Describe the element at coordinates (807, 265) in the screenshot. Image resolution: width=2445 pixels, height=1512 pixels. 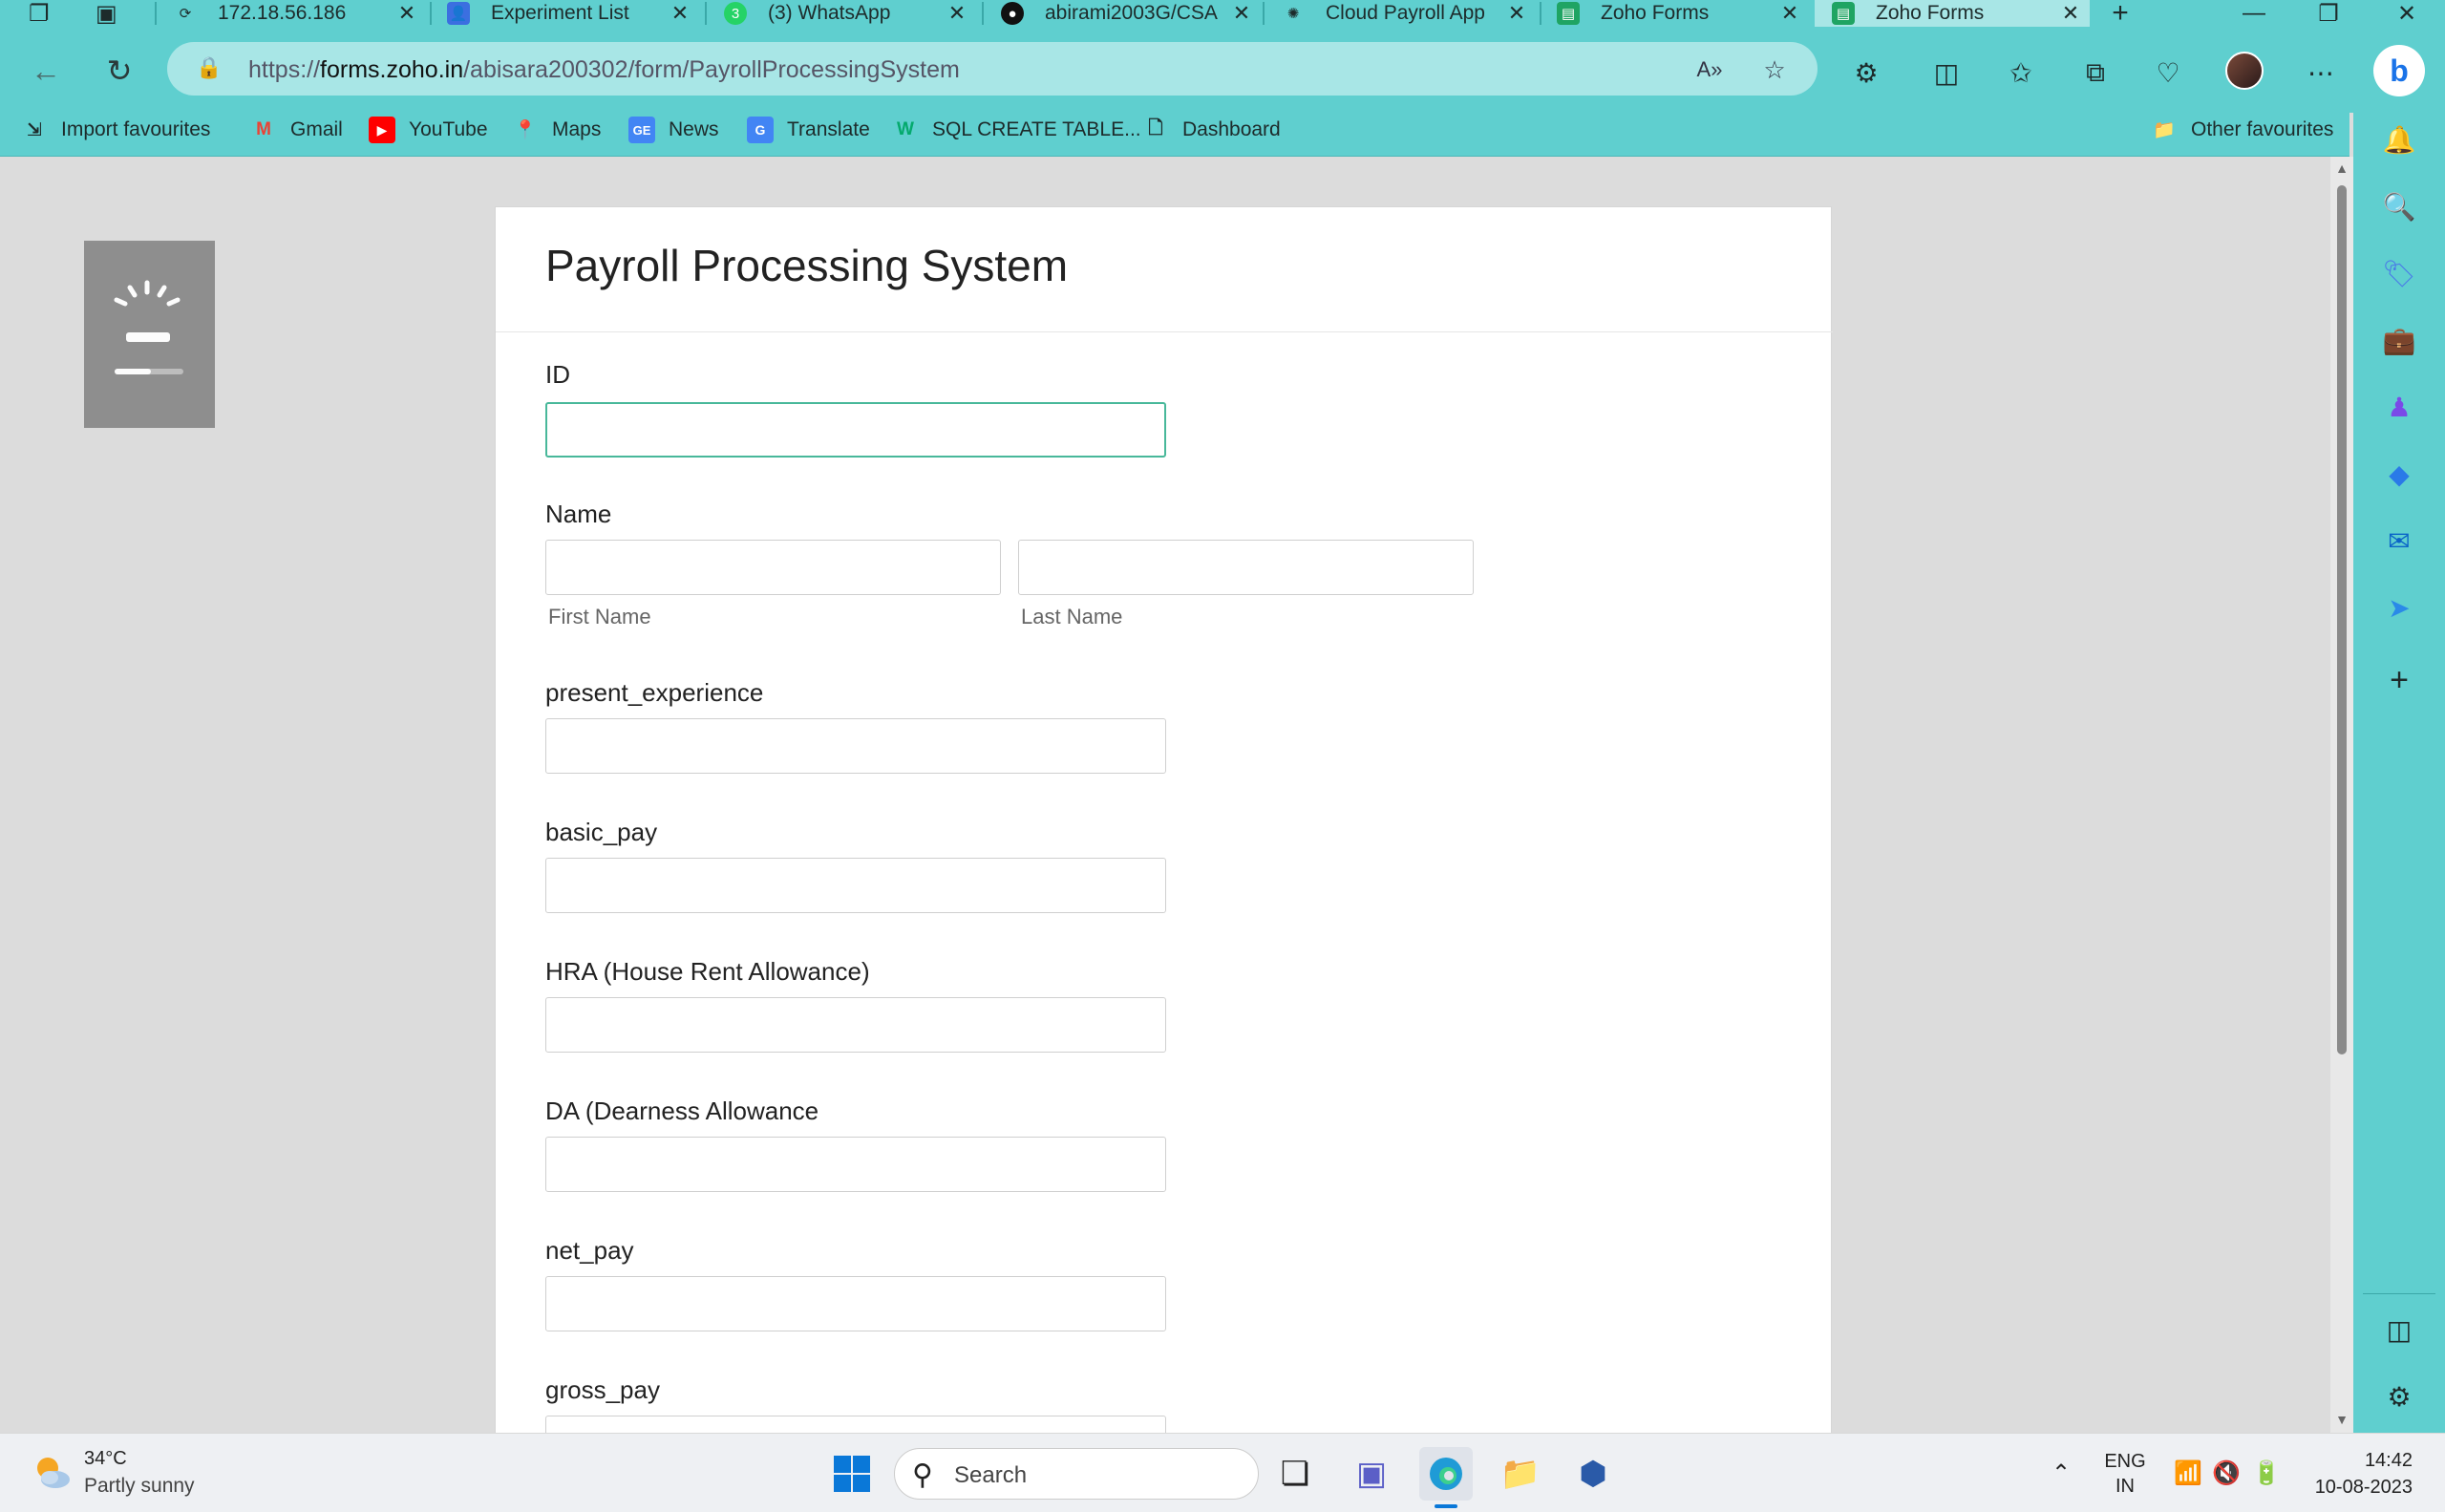
I see `form-title: Payroll Processing System` at that location.